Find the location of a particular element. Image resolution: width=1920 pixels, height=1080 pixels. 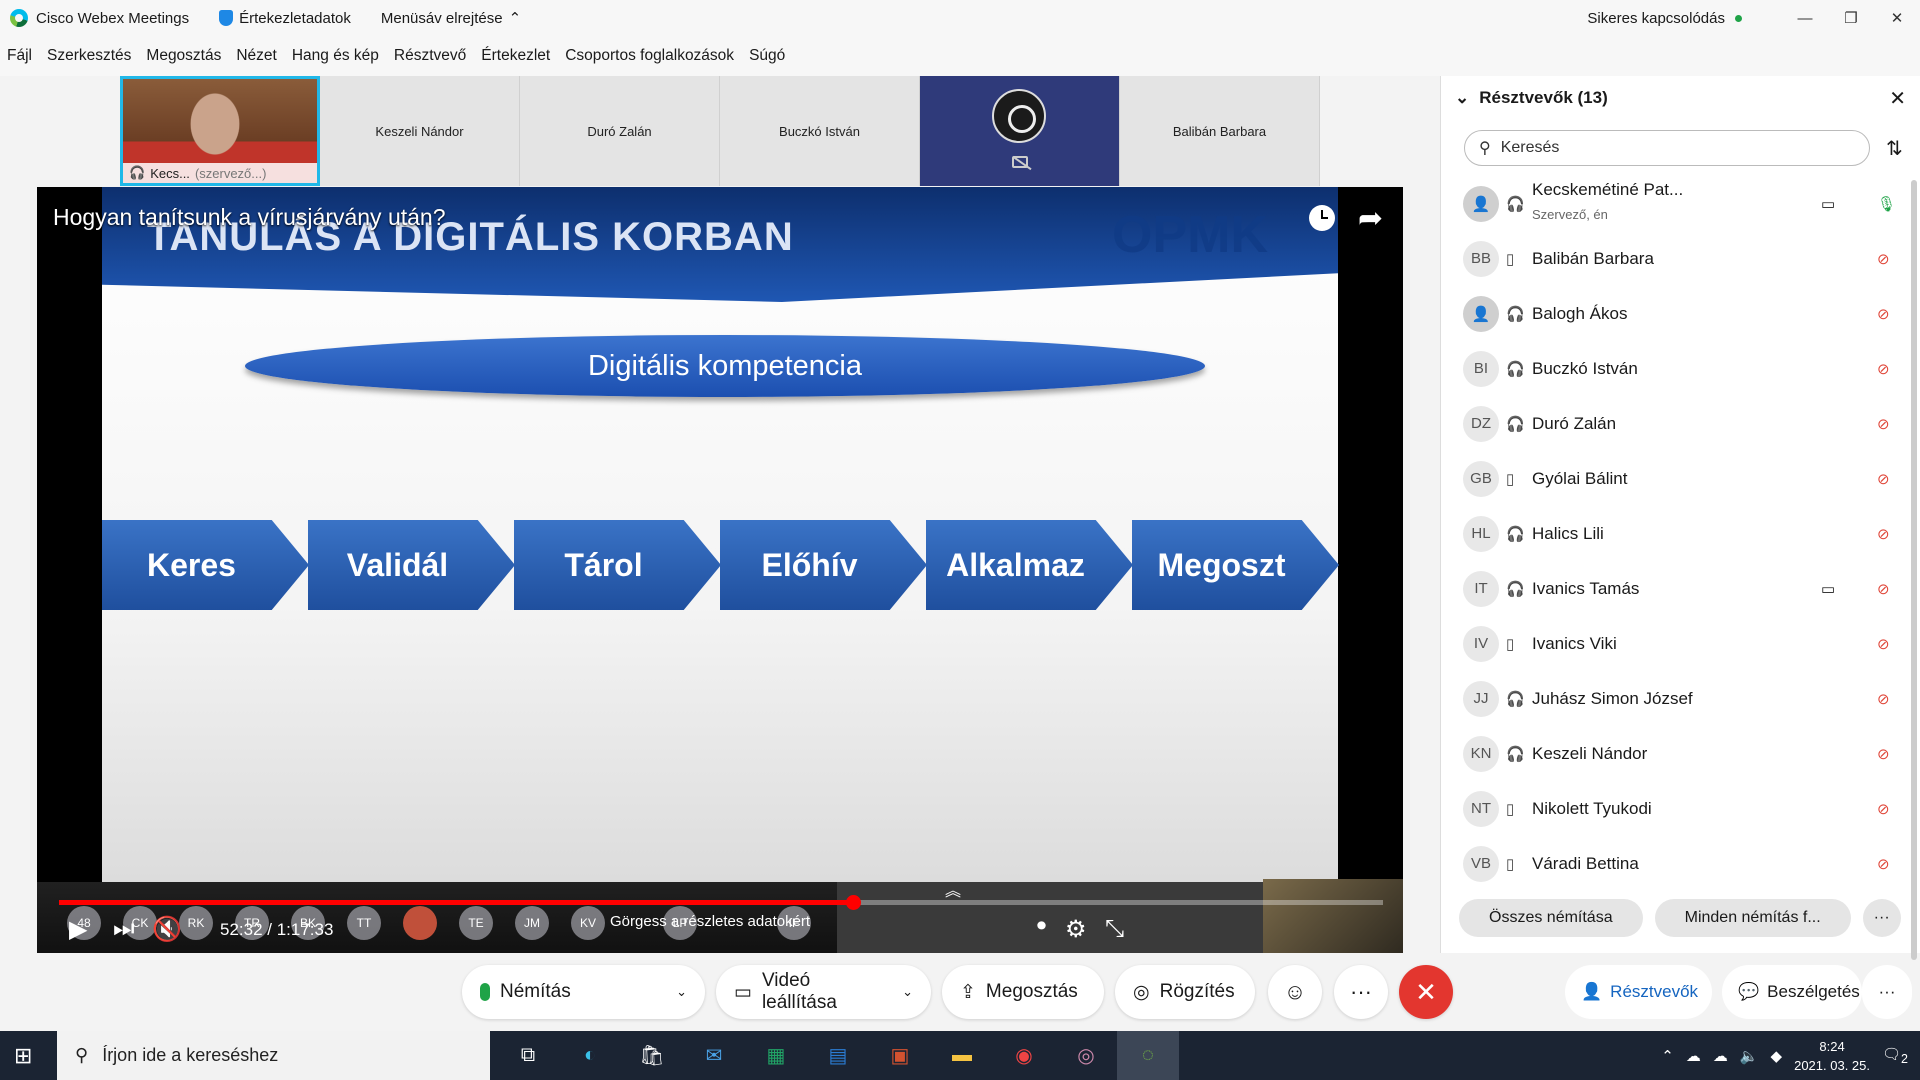

share-button: ⇪ Megosztás is located at coordinates (1023, 992).